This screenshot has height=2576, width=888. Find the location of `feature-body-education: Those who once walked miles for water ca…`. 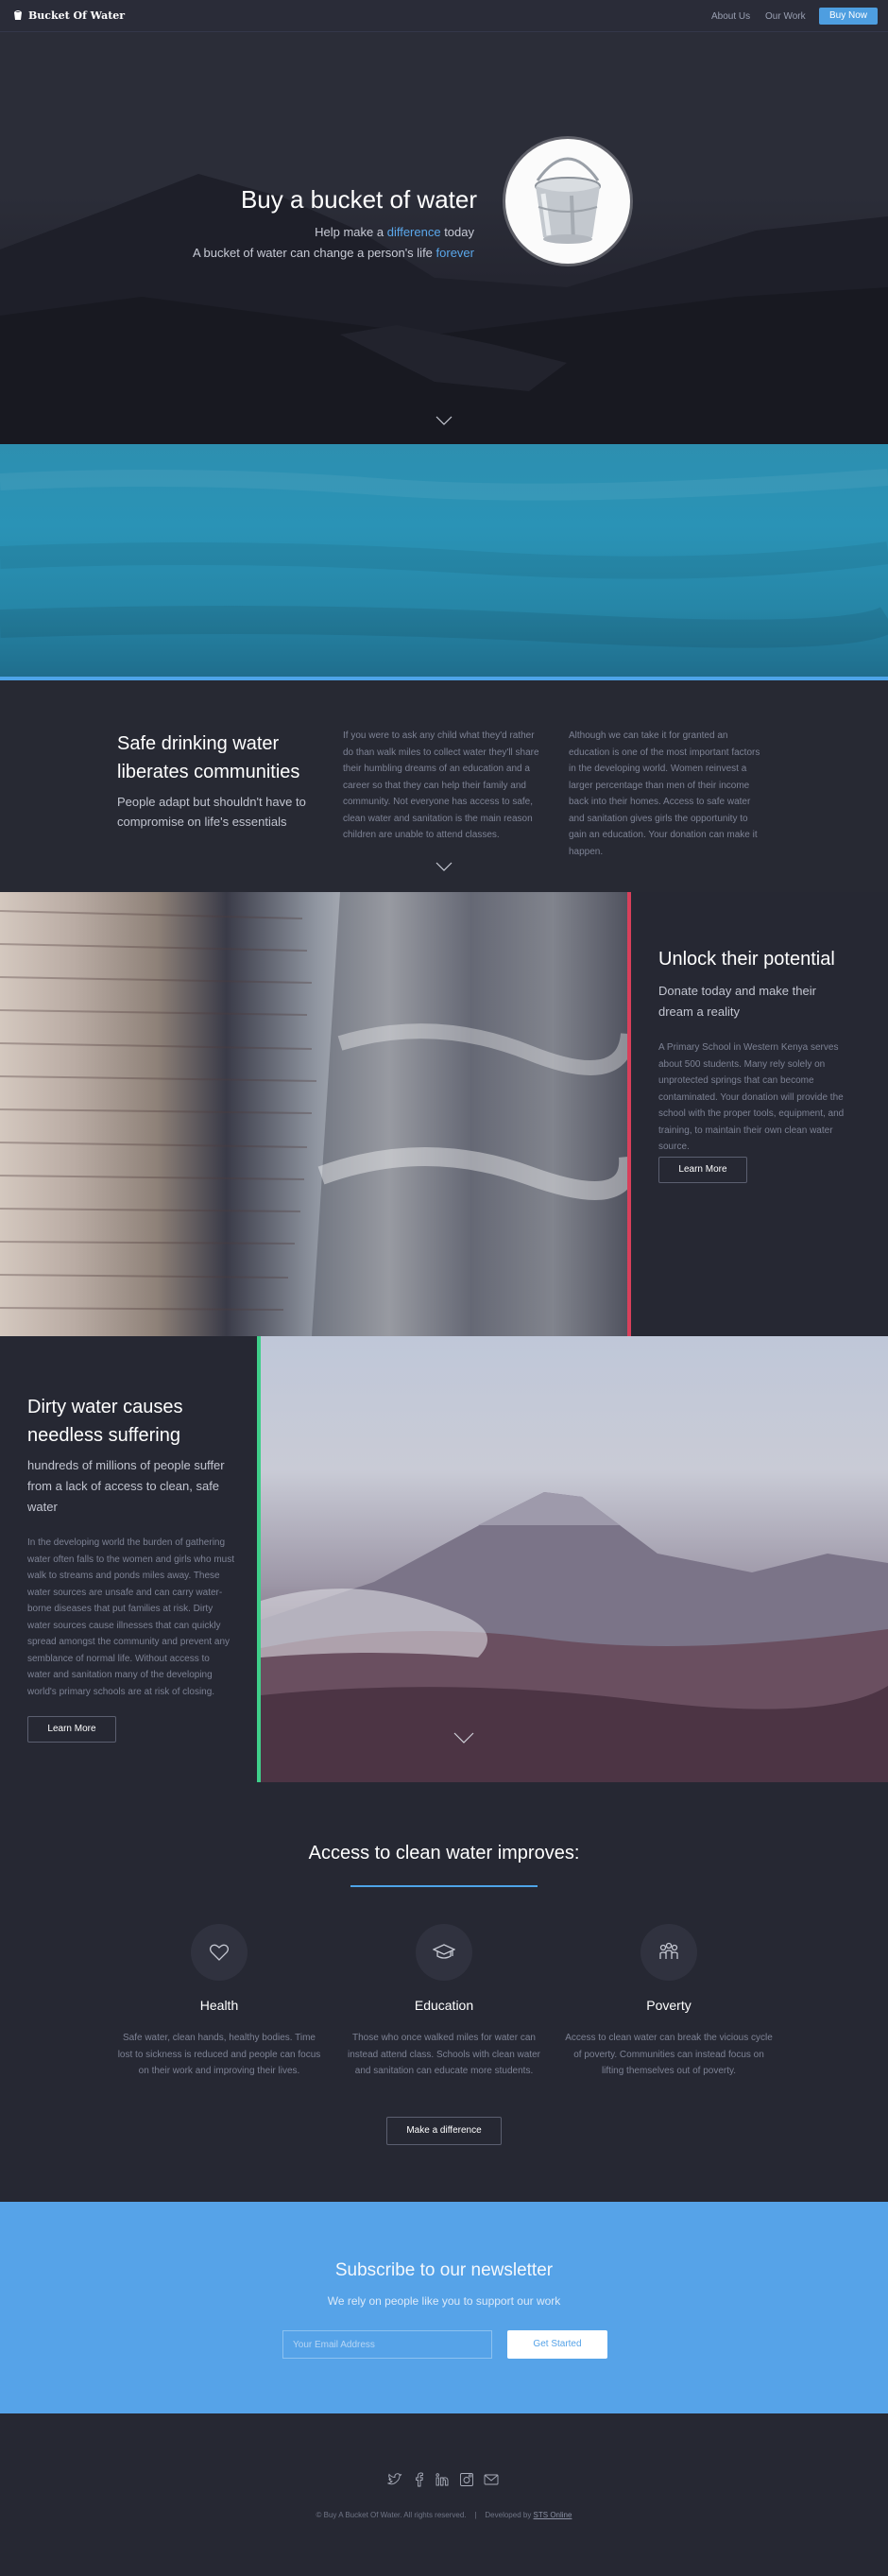

feature-body-education: Those who once walked miles for water ca… is located at coordinates (444, 2054).